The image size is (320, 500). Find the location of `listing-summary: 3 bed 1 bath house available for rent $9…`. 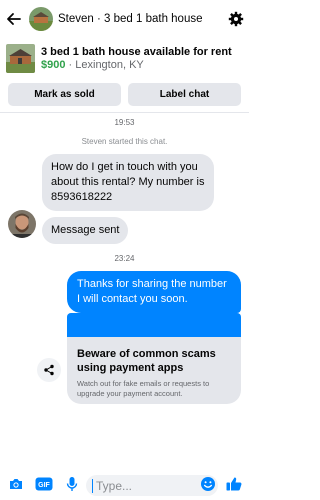

listing-summary: 3 bed 1 bath house available for rent $9… is located at coordinates (124, 58).